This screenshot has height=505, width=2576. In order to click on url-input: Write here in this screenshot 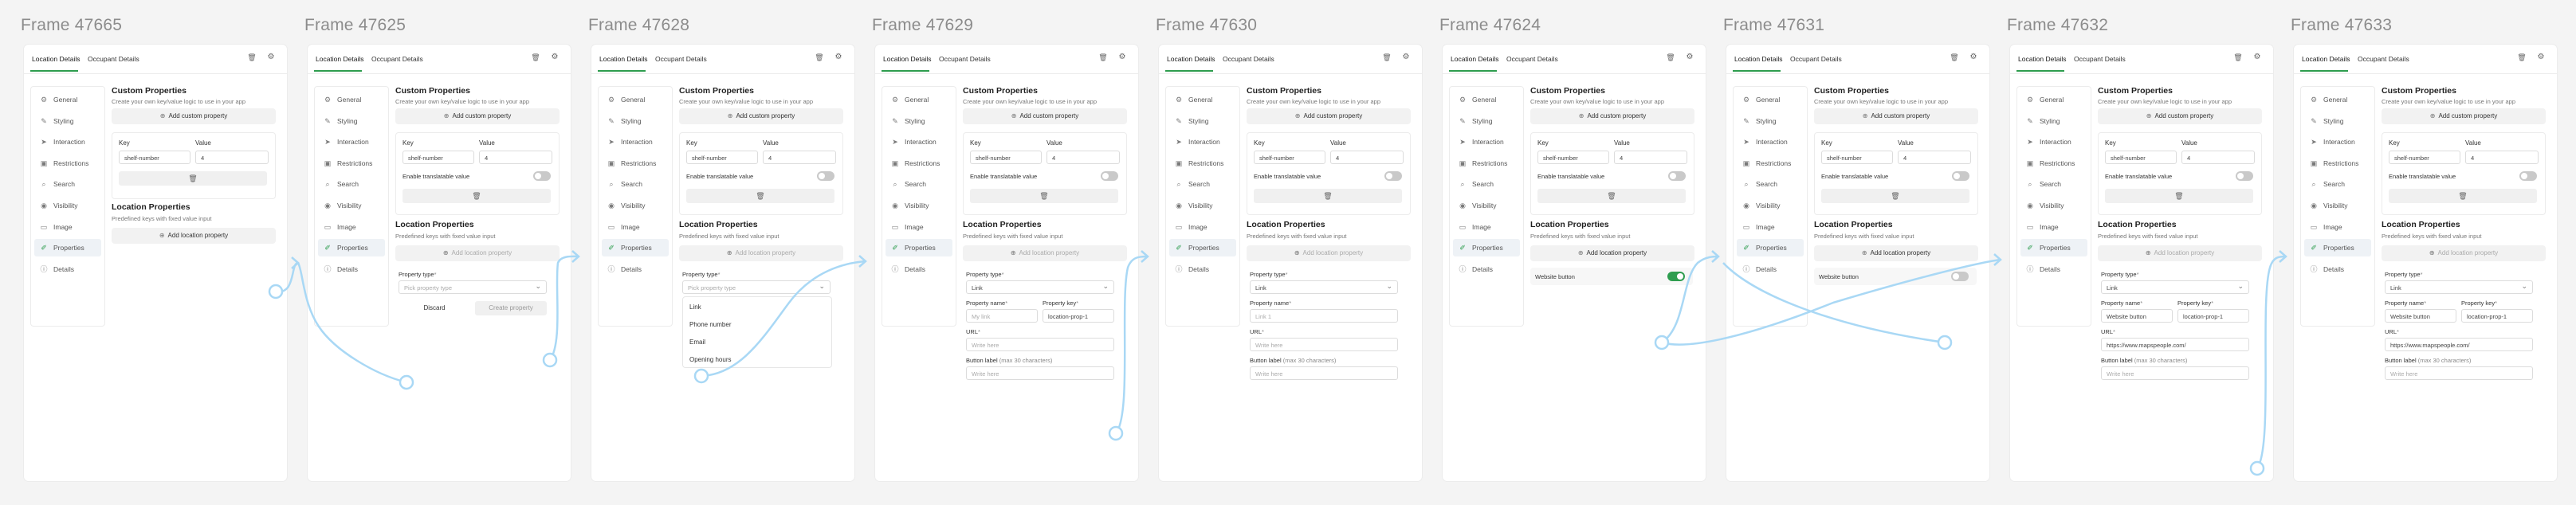, I will do `click(1324, 345)`.